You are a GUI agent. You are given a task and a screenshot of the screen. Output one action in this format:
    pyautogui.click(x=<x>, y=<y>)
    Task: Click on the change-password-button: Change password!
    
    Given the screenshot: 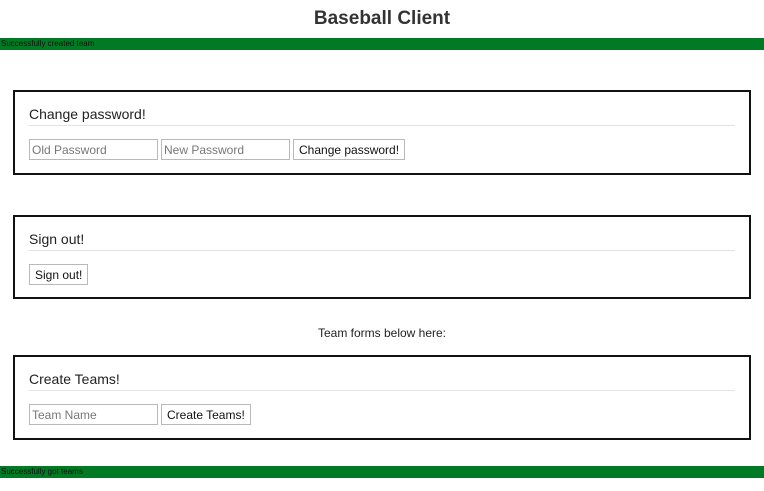 What is the action you would take?
    pyautogui.click(x=349, y=149)
    